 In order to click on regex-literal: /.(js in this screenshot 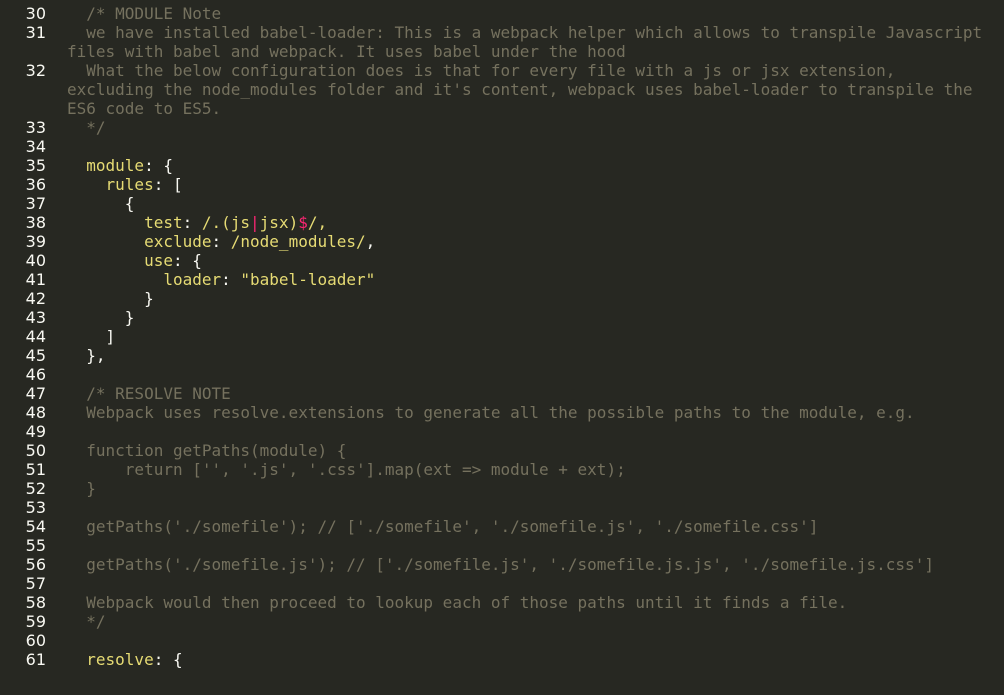, I will do `click(226, 222)`.